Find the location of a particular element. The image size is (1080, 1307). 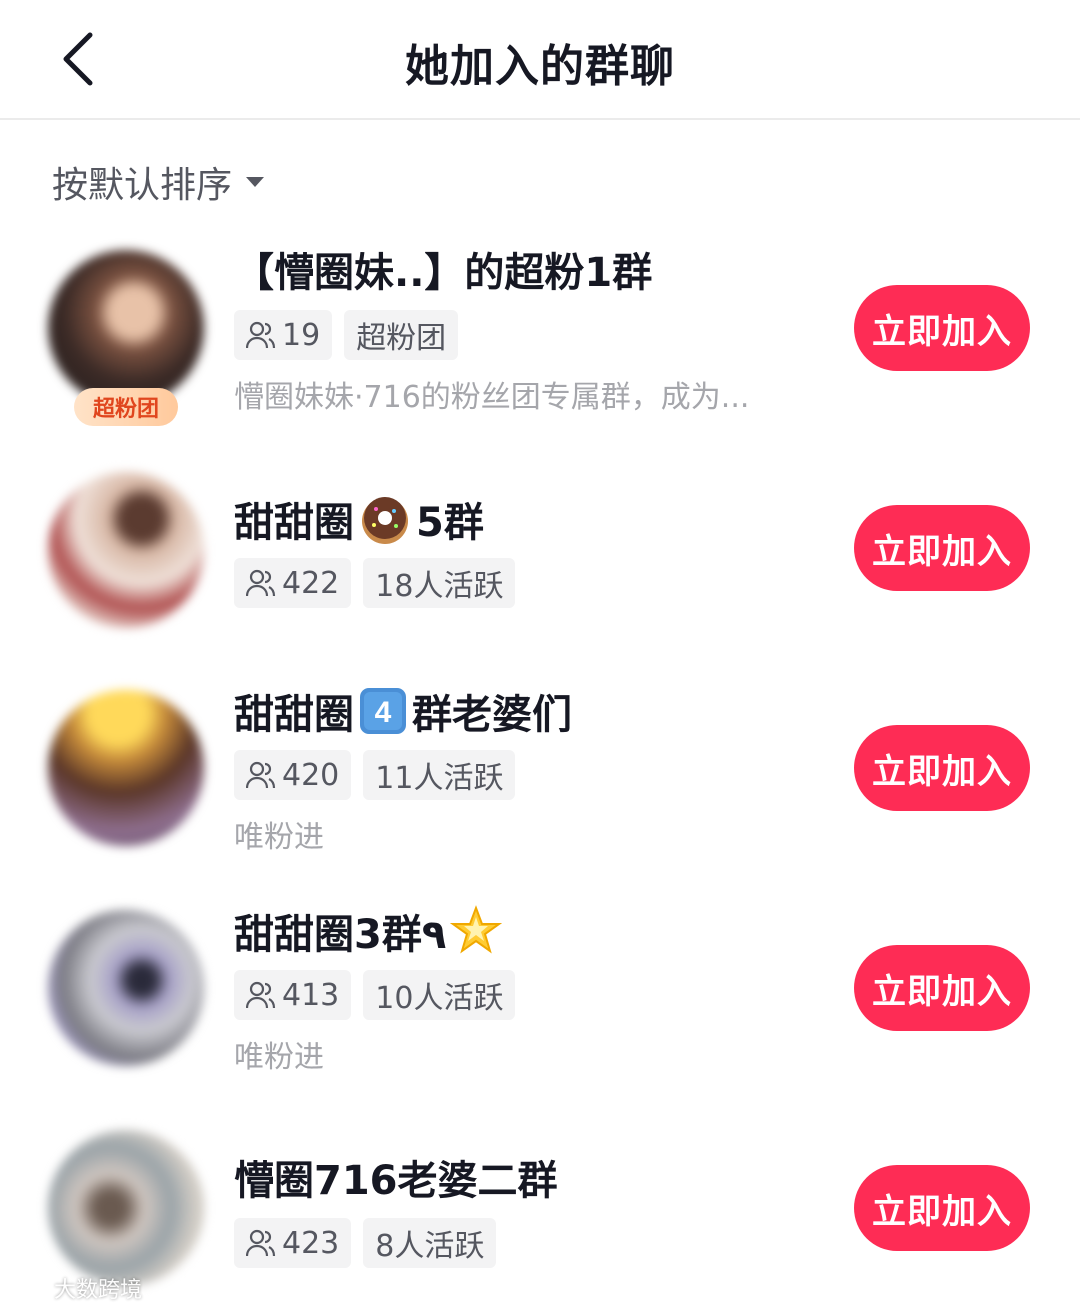

donut-emoji is located at coordinates (385, 519).